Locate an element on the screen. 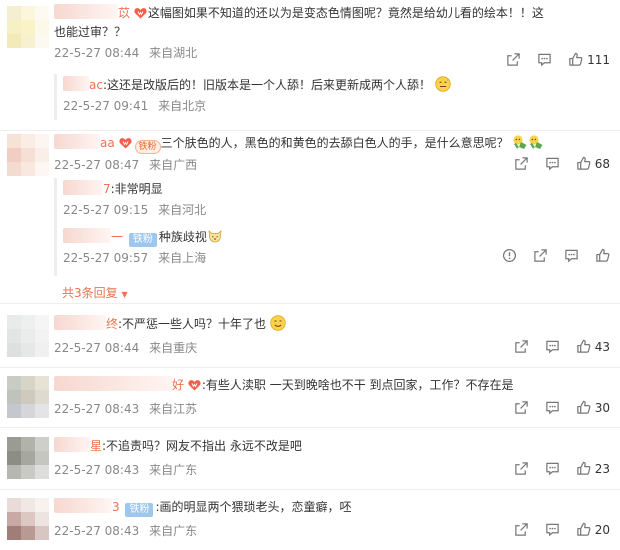 This screenshot has width=620, height=550. comment-text: 三个肤色的人，黑色的和黄色的去舔白色人的手，是什么意思呢？ is located at coordinates (334, 143).